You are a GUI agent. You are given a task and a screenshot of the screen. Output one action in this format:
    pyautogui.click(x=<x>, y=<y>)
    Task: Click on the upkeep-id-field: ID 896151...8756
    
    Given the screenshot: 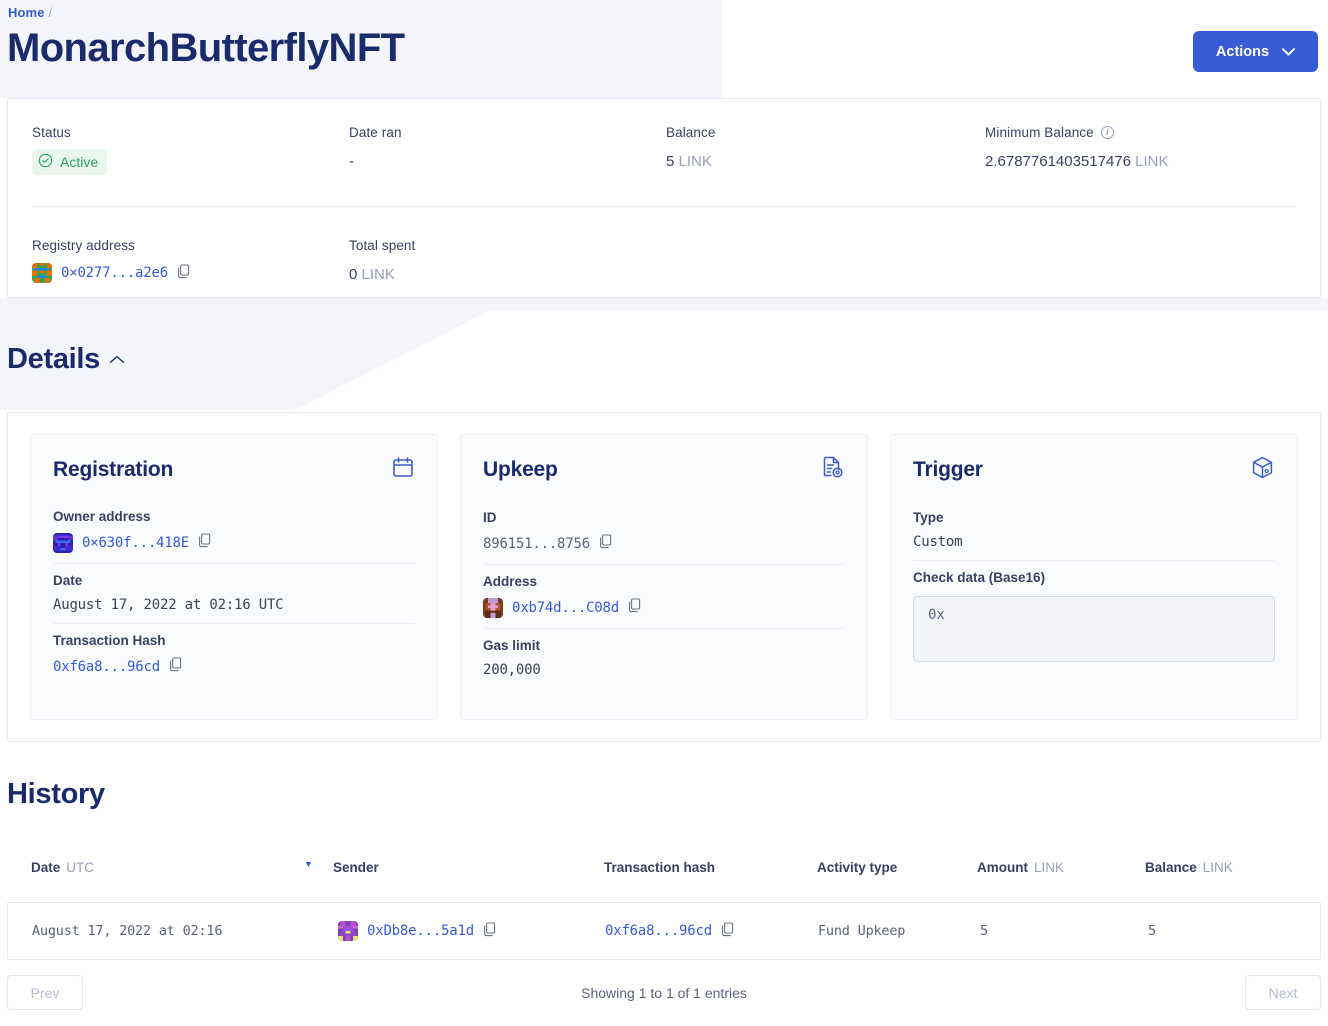 What is the action you would take?
    pyautogui.click(x=664, y=533)
    